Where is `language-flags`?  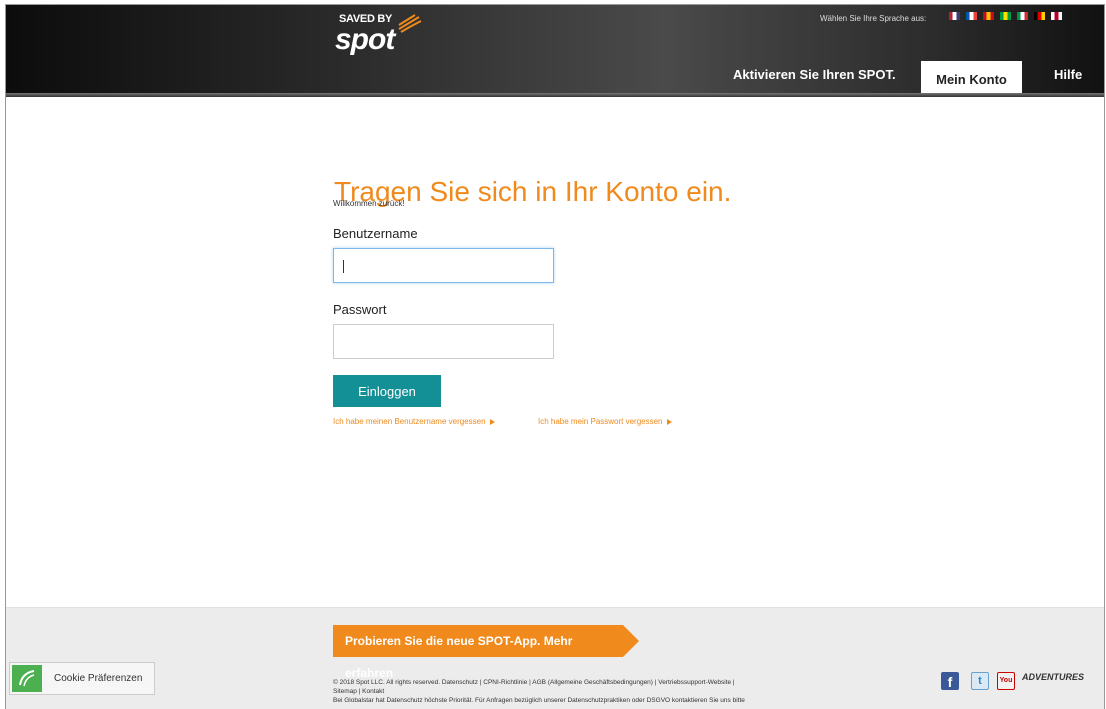
language-flags is located at coordinates (1005, 16).